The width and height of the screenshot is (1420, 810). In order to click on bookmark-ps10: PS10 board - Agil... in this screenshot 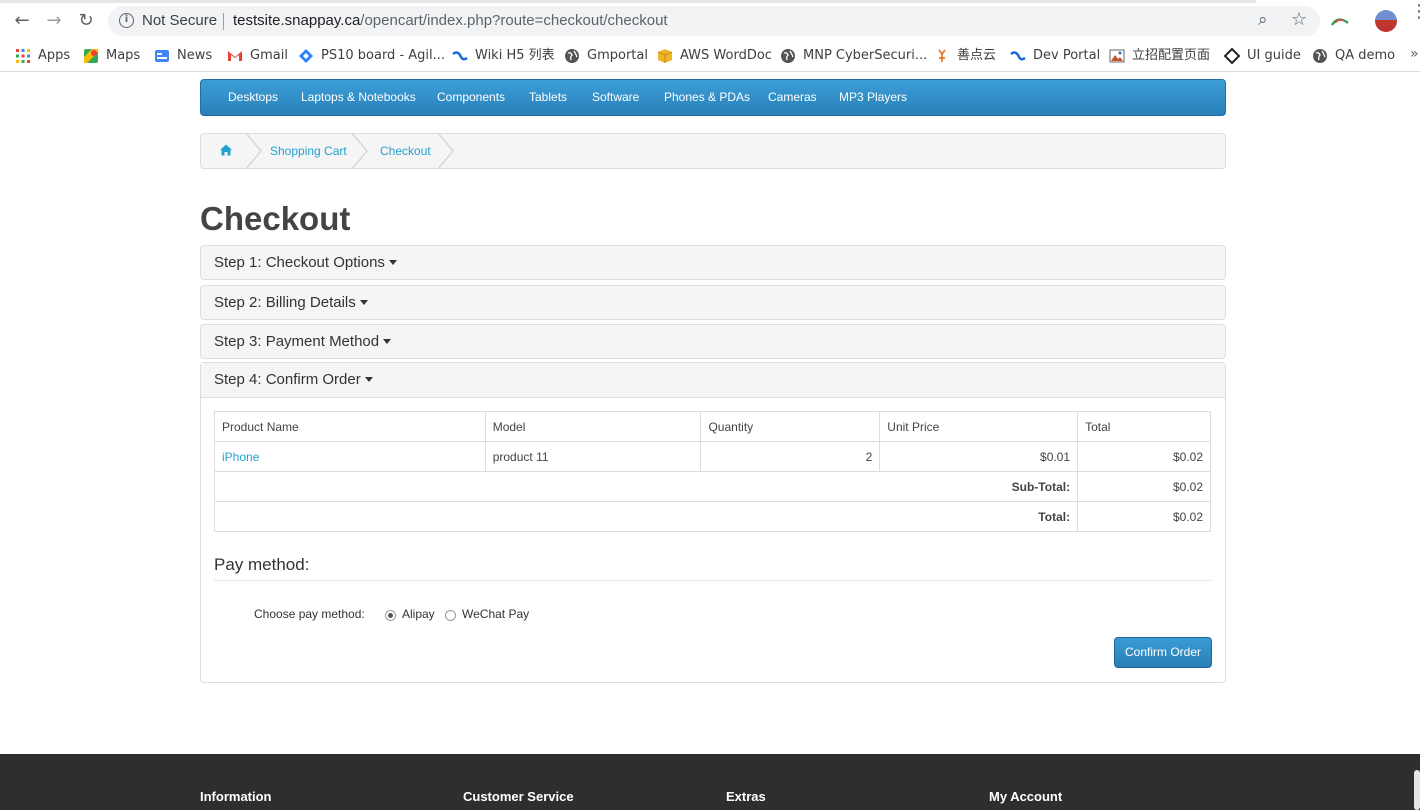, I will do `click(371, 56)`.